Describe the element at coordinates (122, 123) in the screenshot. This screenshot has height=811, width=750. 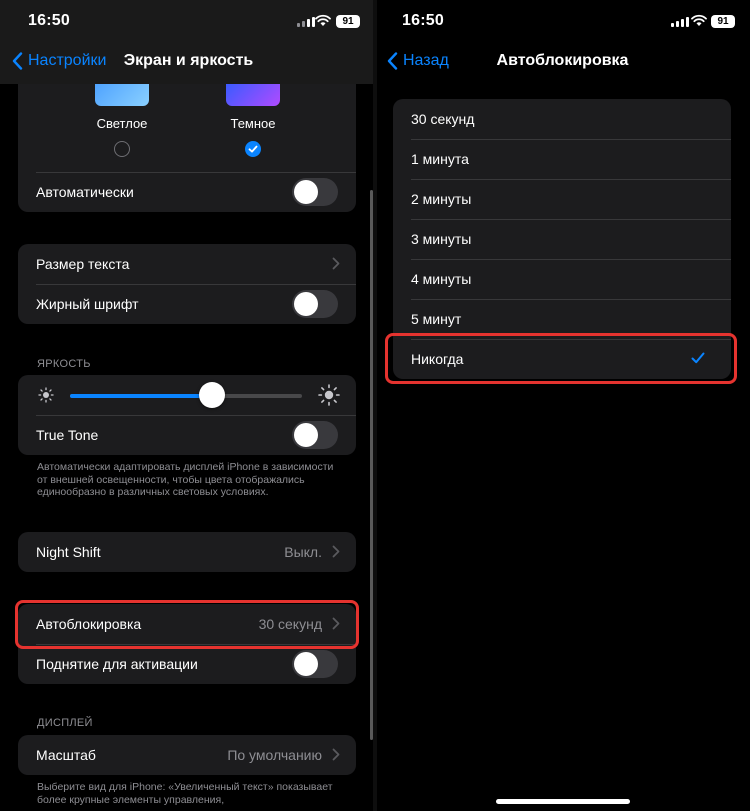
I see `light-appearance-label: Светлое` at that location.